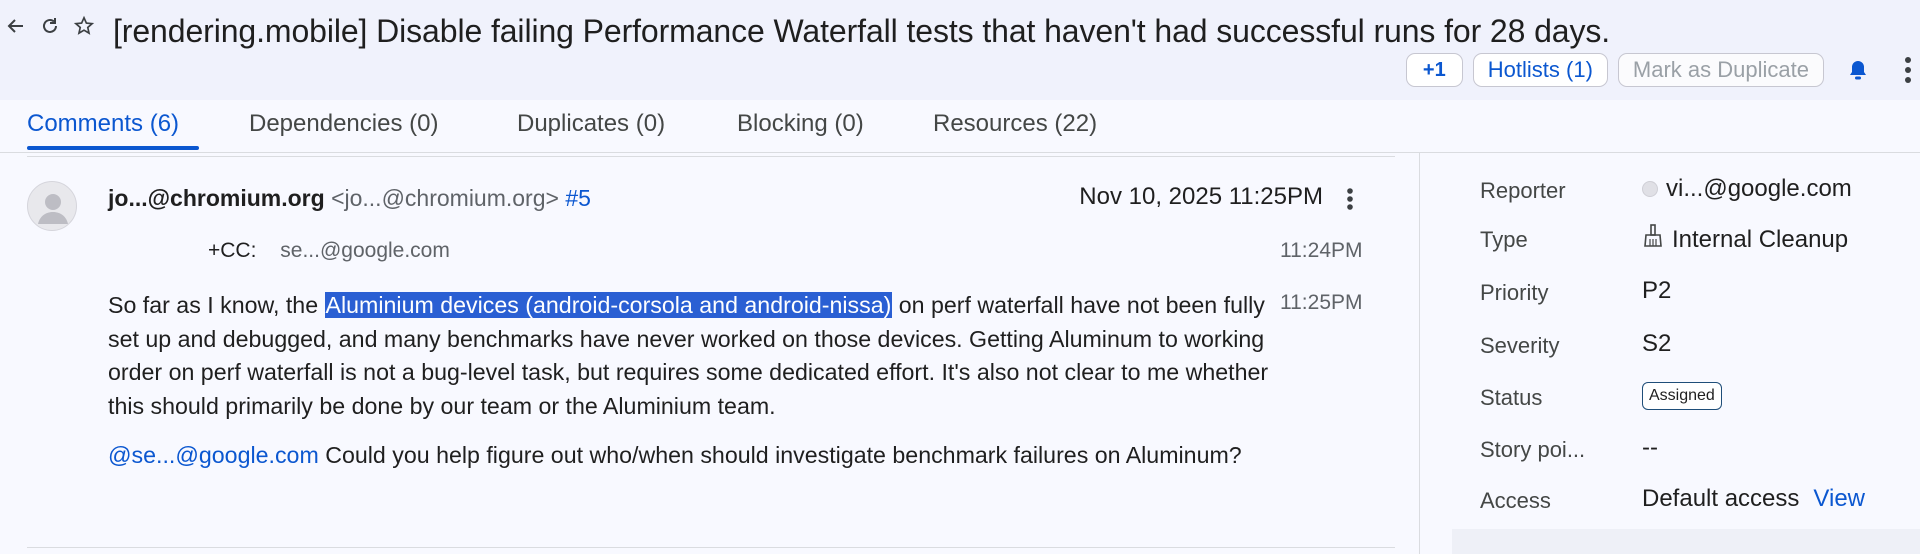 This screenshot has width=1920, height=554. What do you see at coordinates (445, 198) in the screenshot?
I see `author-email: <jo...@chromium.org>` at bounding box center [445, 198].